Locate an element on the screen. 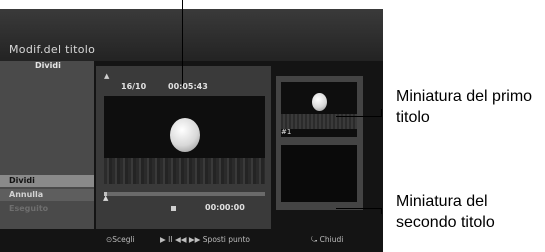 The image size is (545, 252). thumbnail-second-title is located at coordinates (319, 173).